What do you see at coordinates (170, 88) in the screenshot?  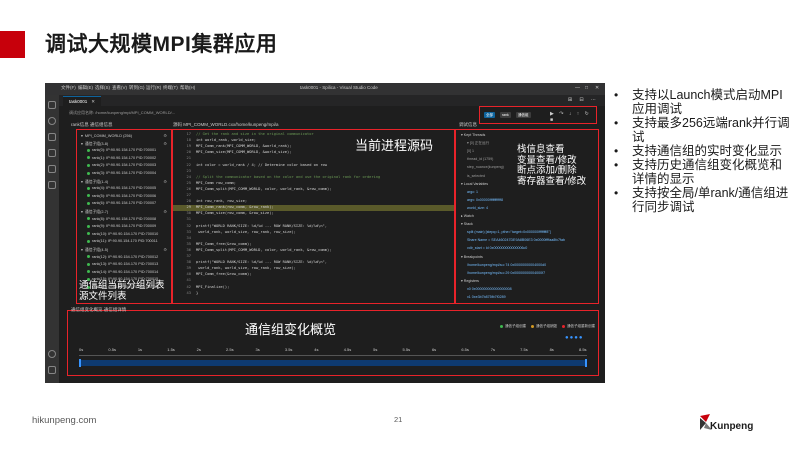 I see `menu-item: 终端(T)` at bounding box center [170, 88].